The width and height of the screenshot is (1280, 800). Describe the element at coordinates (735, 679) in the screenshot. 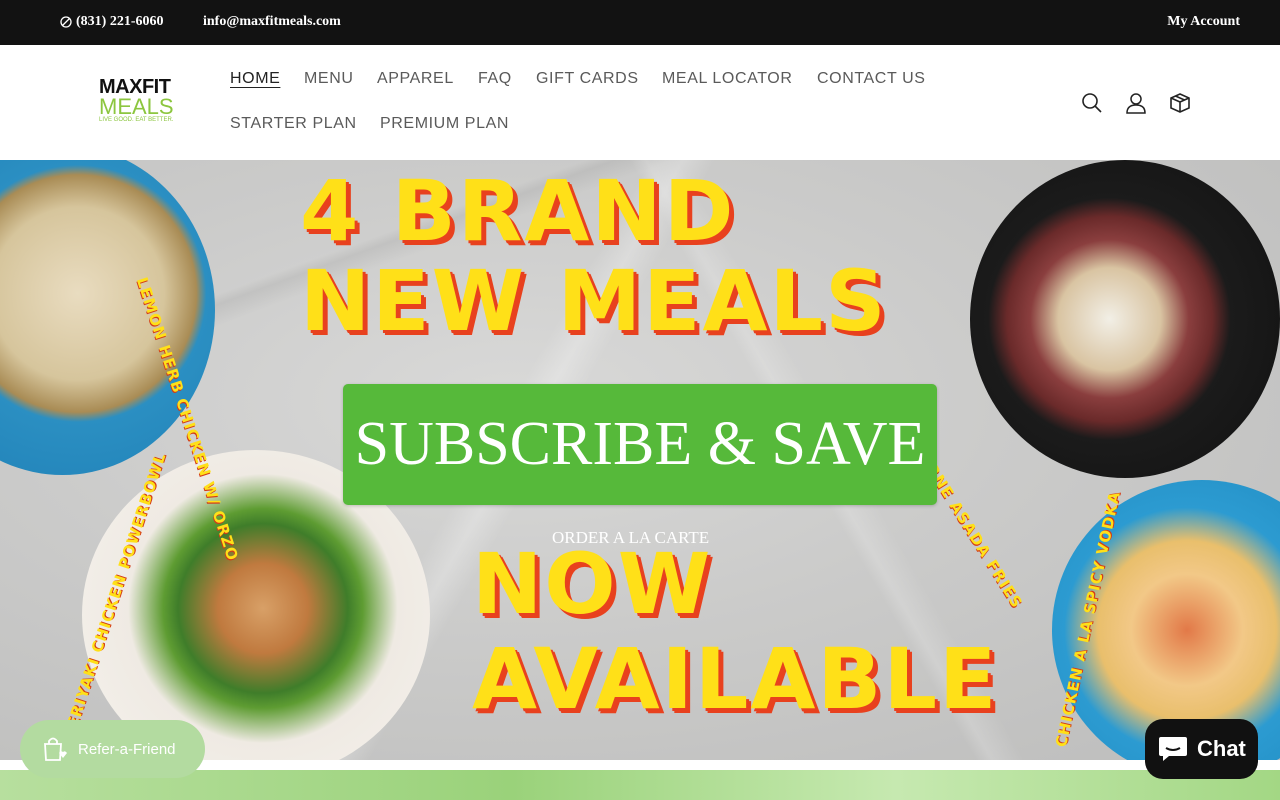

I see `available-text: AVAILABLE` at that location.